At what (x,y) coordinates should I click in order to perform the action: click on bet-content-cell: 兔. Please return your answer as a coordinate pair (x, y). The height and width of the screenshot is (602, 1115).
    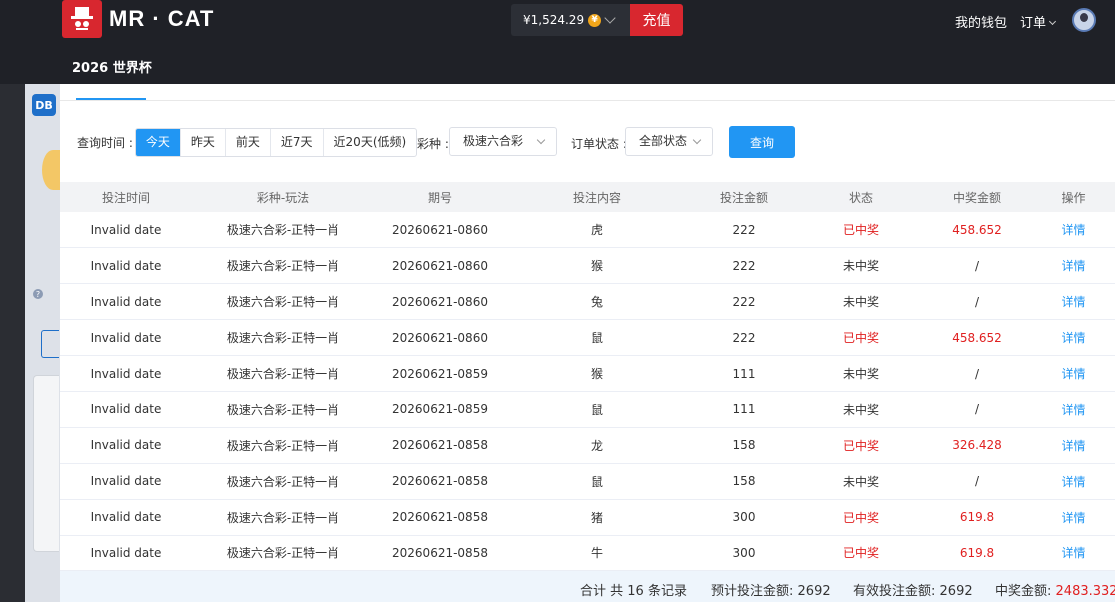
    Looking at the image, I should click on (597, 302).